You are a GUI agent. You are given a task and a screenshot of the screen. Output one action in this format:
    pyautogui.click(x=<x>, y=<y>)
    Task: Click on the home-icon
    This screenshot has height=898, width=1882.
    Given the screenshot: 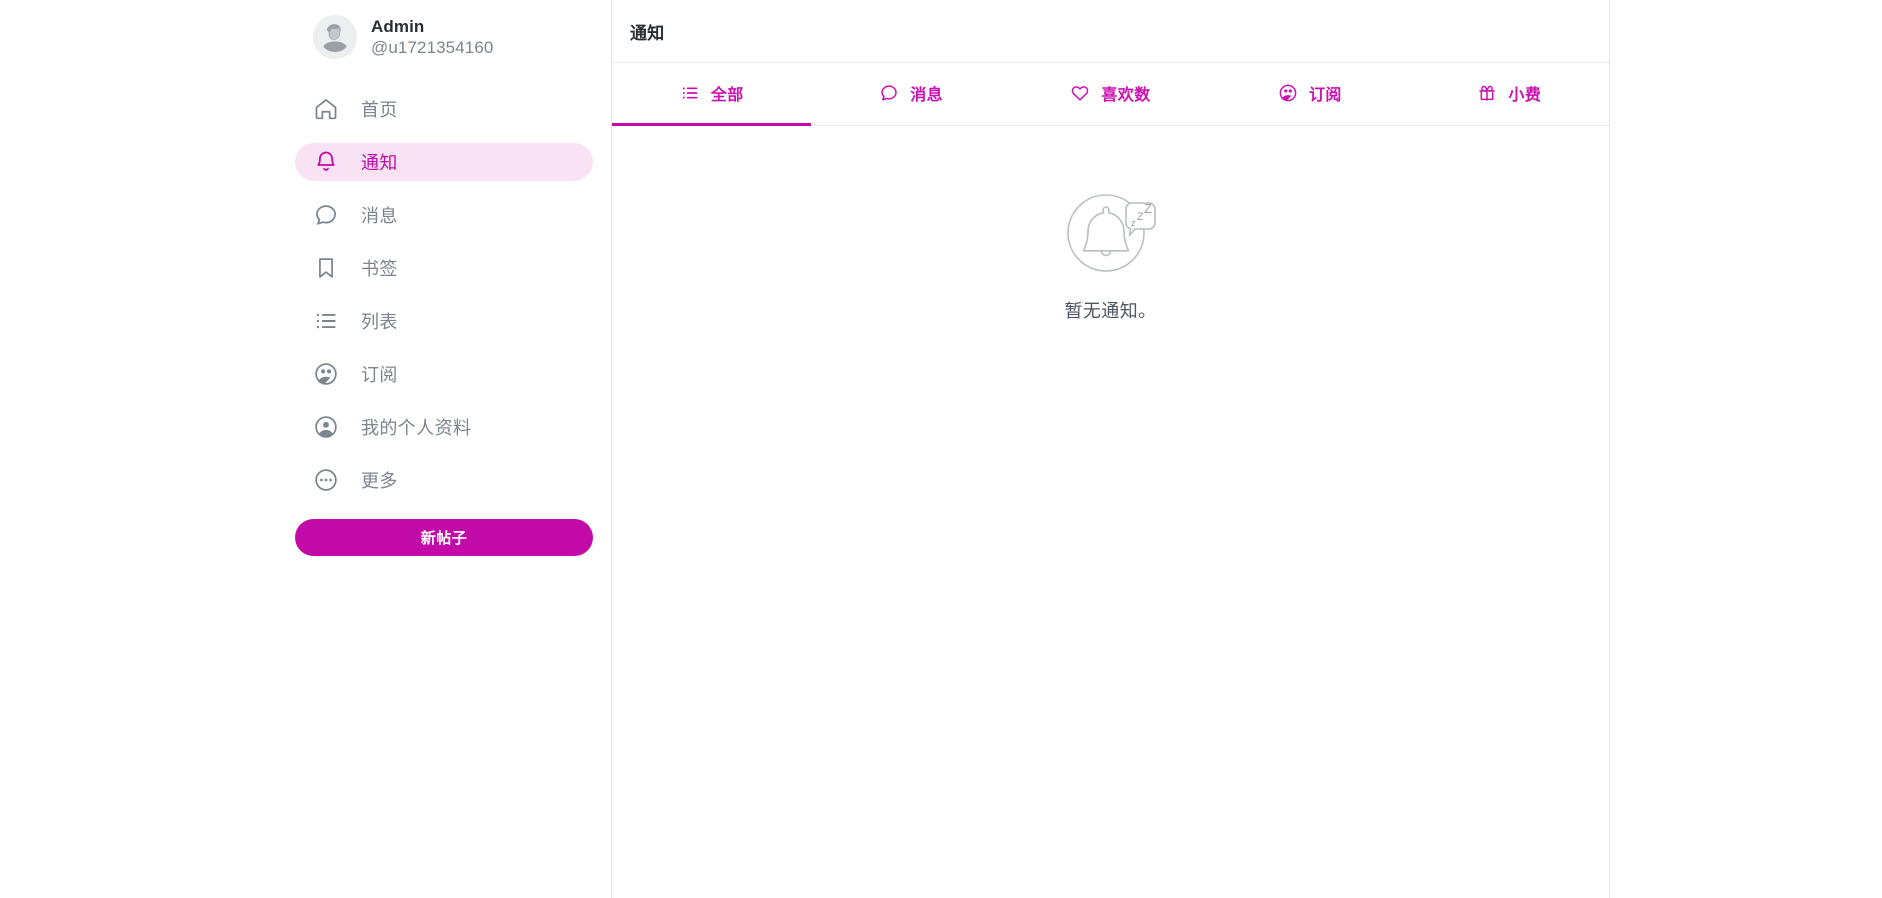 What is the action you would take?
    pyautogui.click(x=326, y=109)
    